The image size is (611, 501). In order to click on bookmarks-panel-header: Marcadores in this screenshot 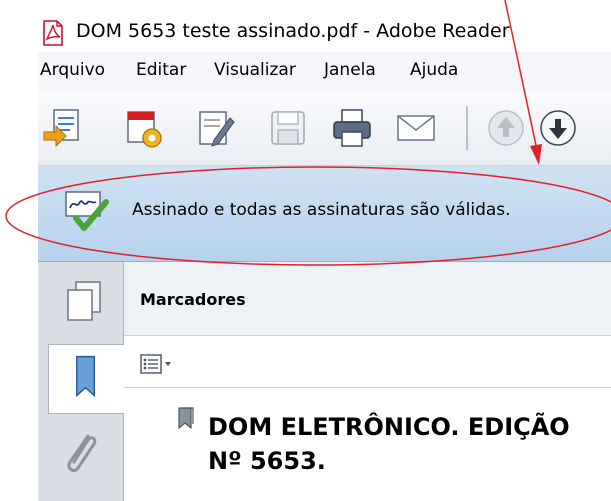, I will do `click(367, 299)`.